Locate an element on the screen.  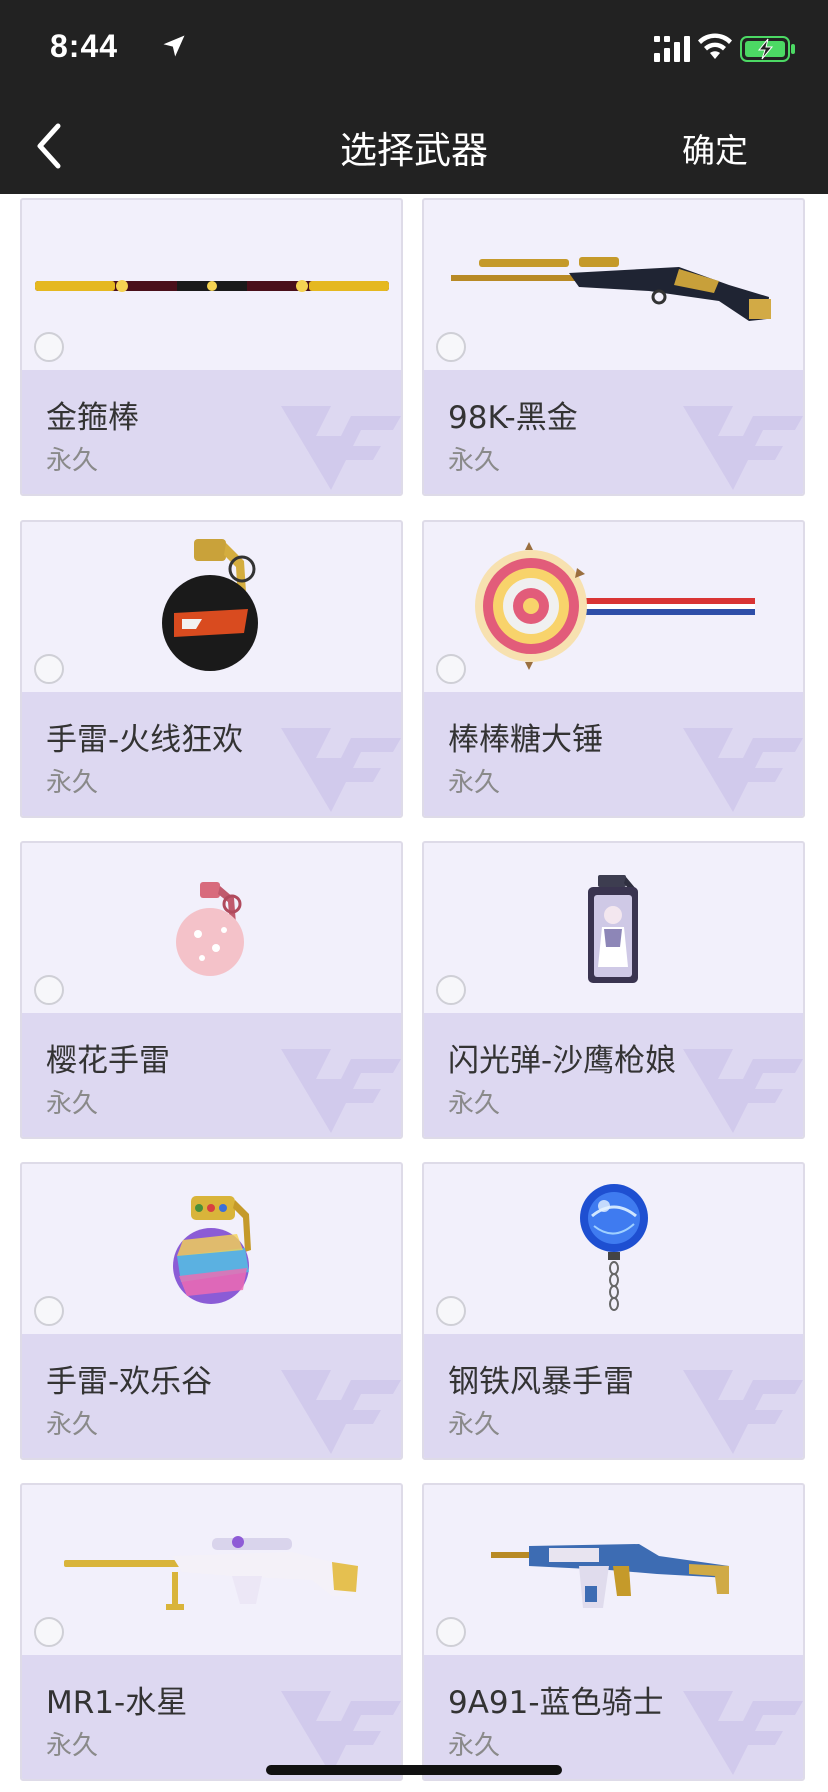
pink-grenade-icon is located at coordinates (209, 929).